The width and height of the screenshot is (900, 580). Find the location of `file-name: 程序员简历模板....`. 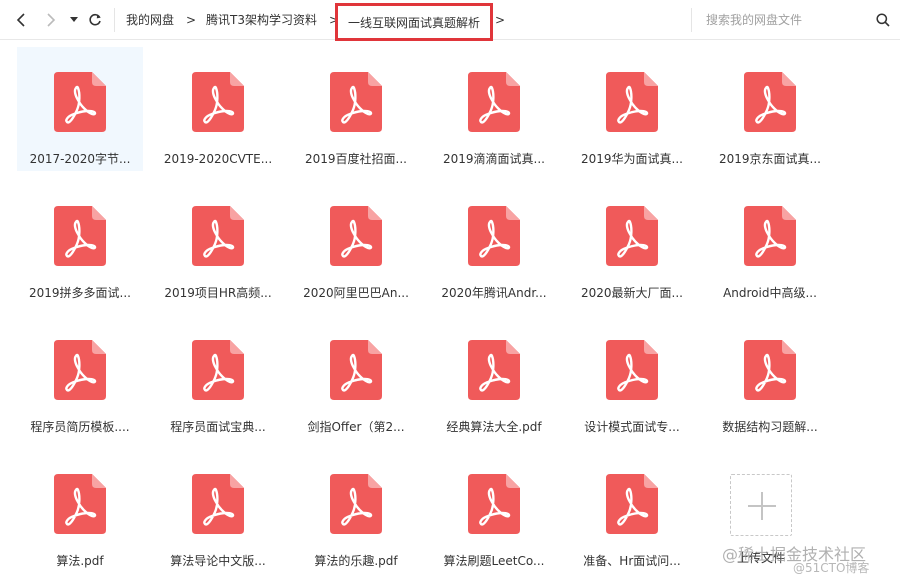

file-name: 程序员简历模板.... is located at coordinates (80, 427).